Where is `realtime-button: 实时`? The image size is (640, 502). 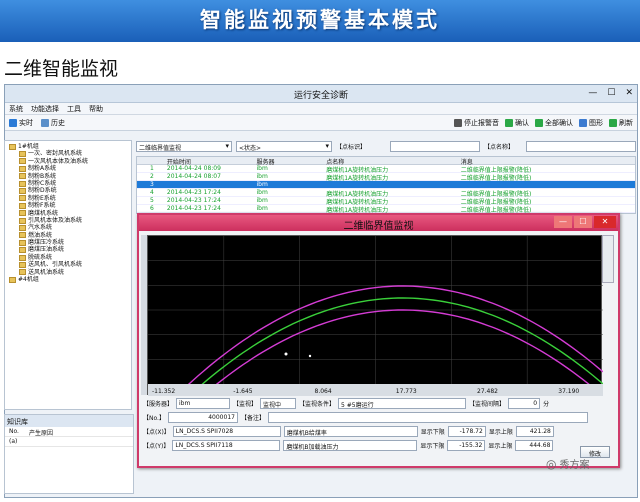
realtime-button: 实时 is located at coordinates (21, 123).